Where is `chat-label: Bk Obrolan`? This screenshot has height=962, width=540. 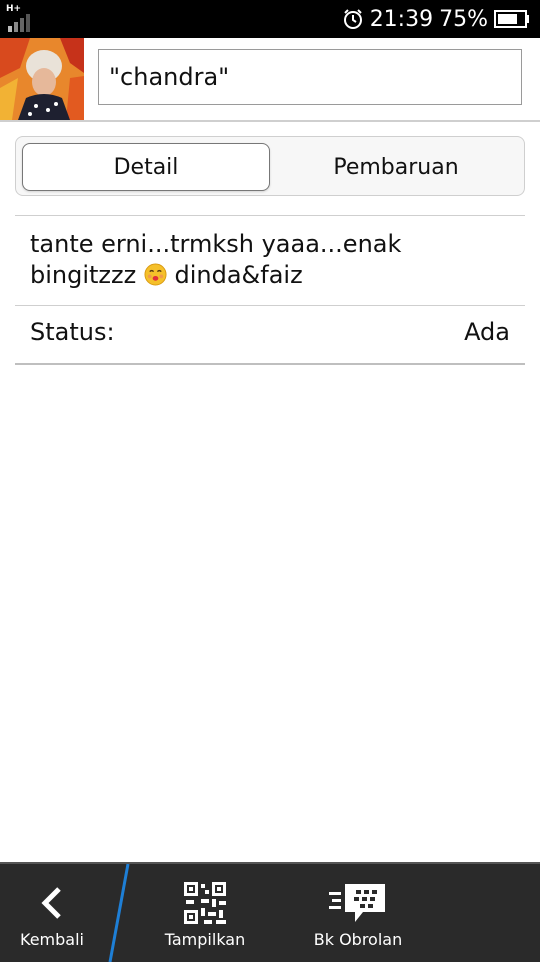 chat-label: Bk Obrolan is located at coordinates (358, 939).